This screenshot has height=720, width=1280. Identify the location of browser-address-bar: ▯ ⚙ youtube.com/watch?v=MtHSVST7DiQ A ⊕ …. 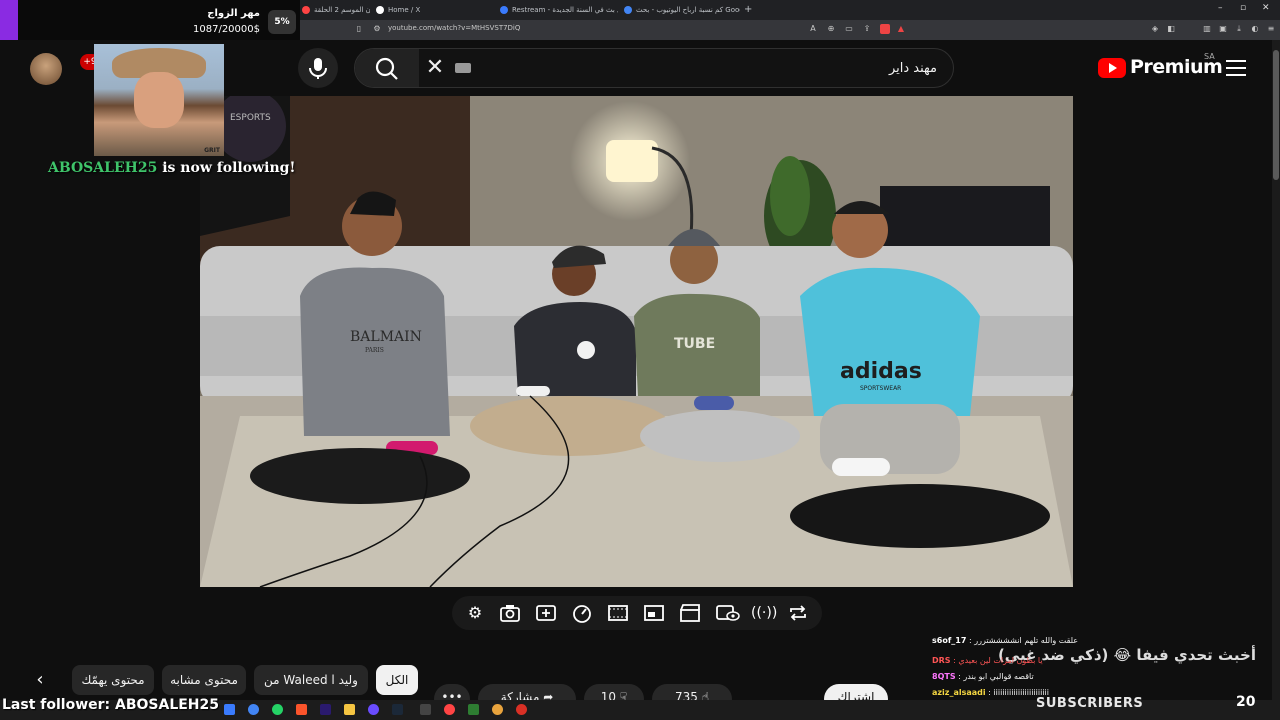
(790, 30).